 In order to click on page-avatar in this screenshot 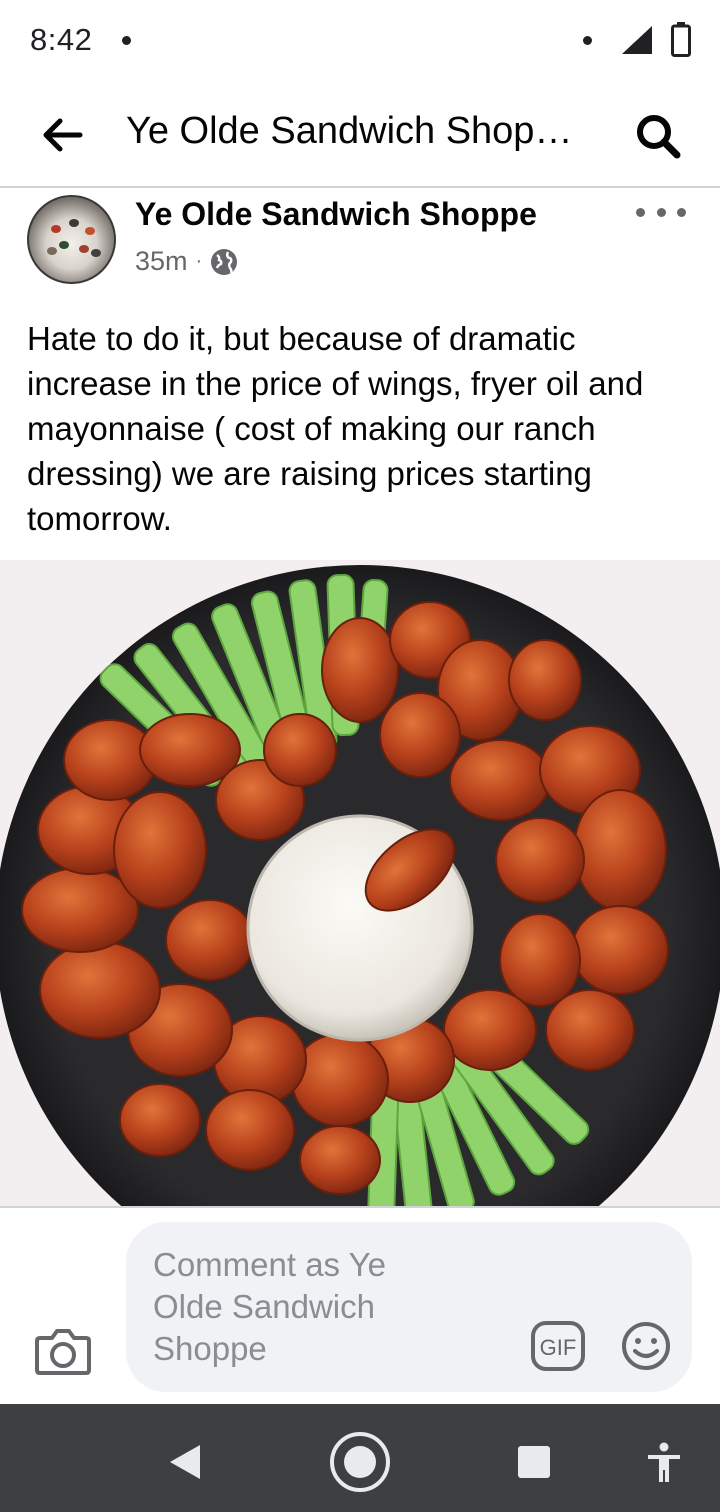, I will do `click(71, 239)`.